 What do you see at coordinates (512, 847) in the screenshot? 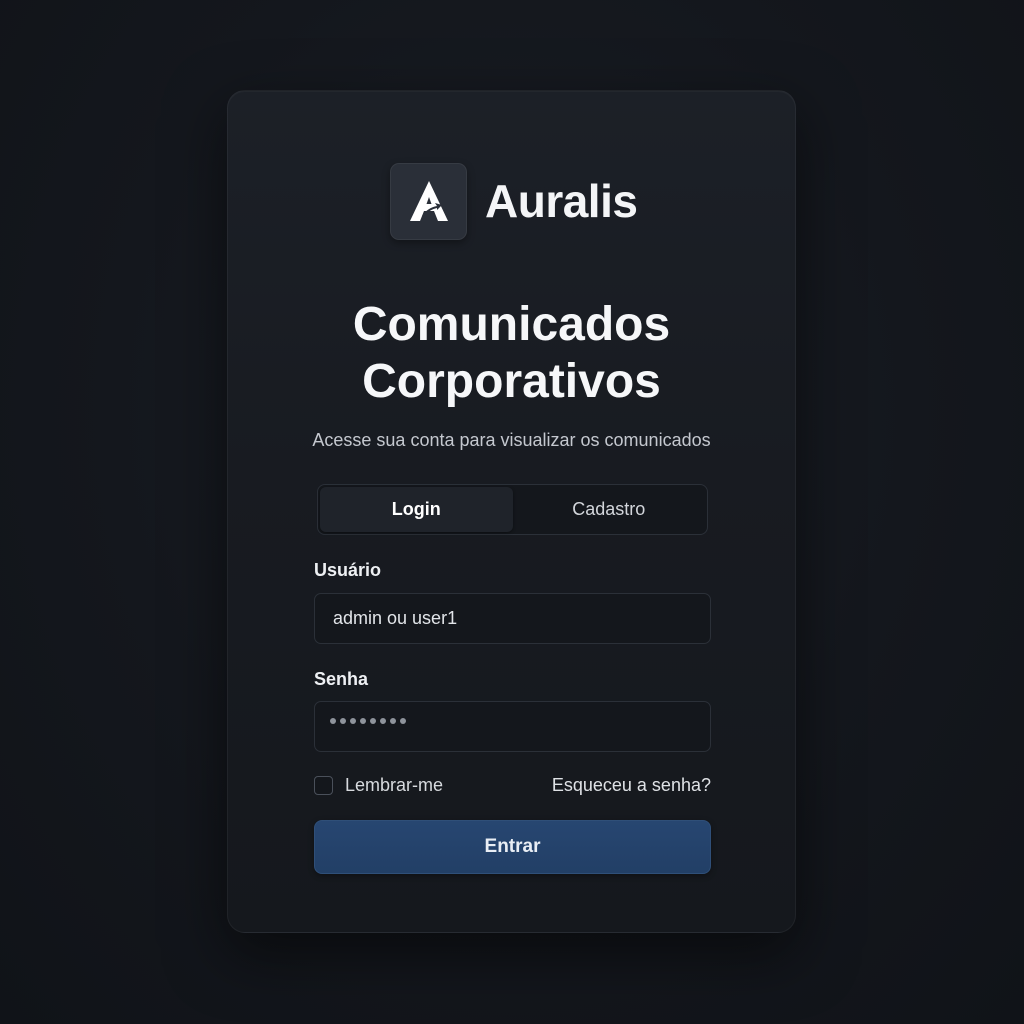
I see `submit-button: Entrar` at bounding box center [512, 847].